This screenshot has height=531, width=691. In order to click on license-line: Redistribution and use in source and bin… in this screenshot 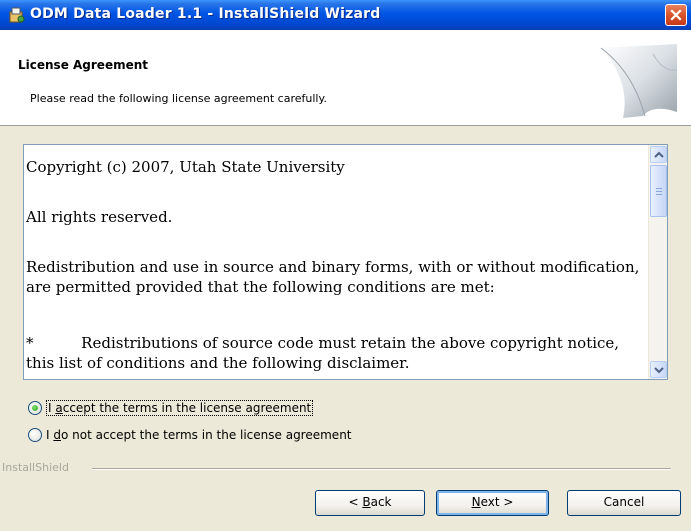, I will do `click(333, 277)`.